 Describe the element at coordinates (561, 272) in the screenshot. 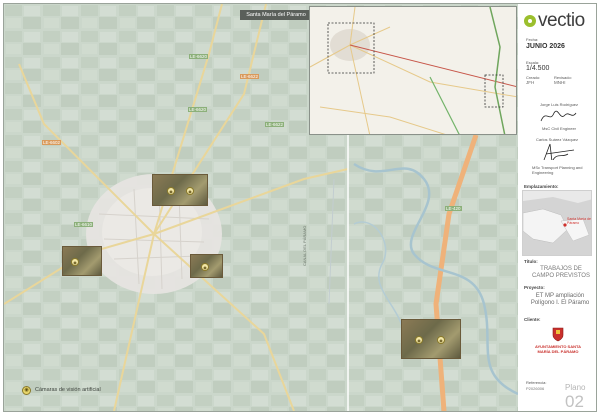

I see `titulo-value: TRABAJOS DE CAMPO PREVISTOS` at that location.